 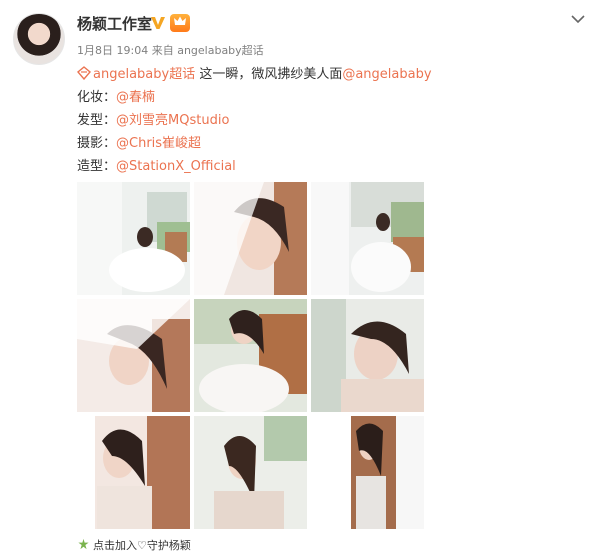 What do you see at coordinates (135, 97) in the screenshot?
I see `mention-makeup: @春楠` at bounding box center [135, 97].